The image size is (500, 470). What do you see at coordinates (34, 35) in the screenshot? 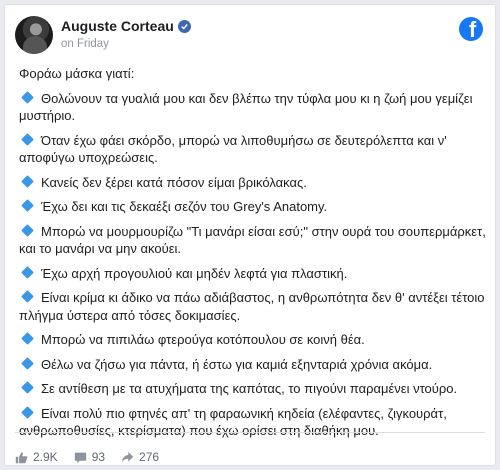
I see `author-avatar` at bounding box center [34, 35].